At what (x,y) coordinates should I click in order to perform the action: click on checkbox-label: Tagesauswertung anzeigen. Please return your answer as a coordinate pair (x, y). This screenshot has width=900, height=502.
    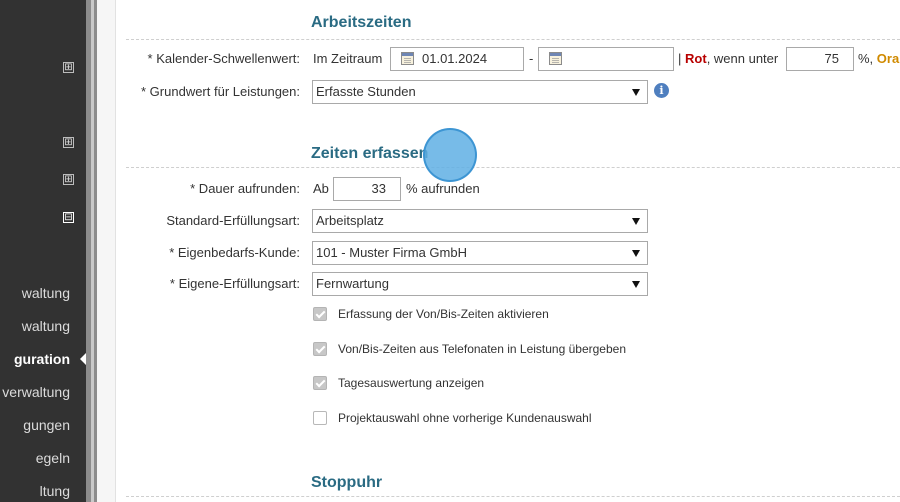
    Looking at the image, I should click on (411, 383).